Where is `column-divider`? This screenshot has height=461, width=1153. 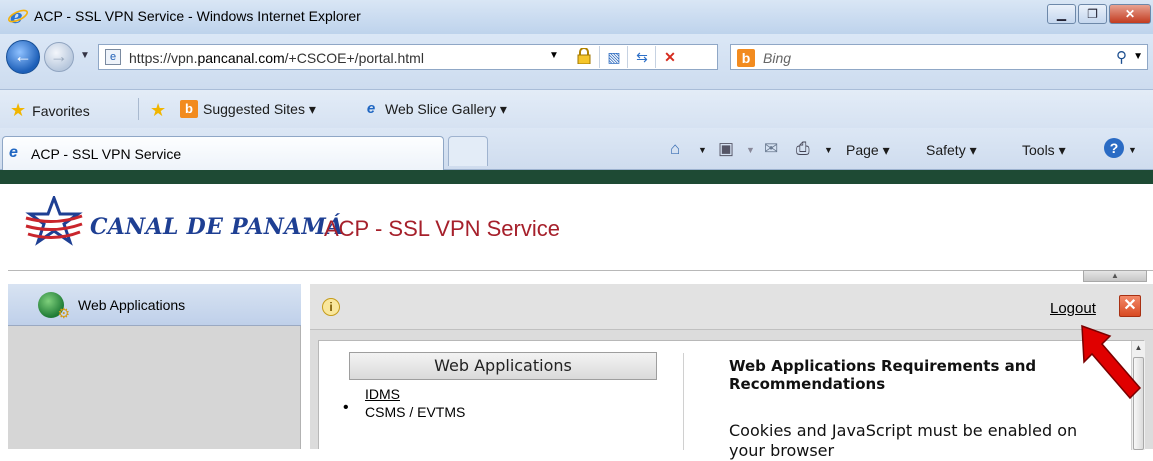 column-divider is located at coordinates (683, 401).